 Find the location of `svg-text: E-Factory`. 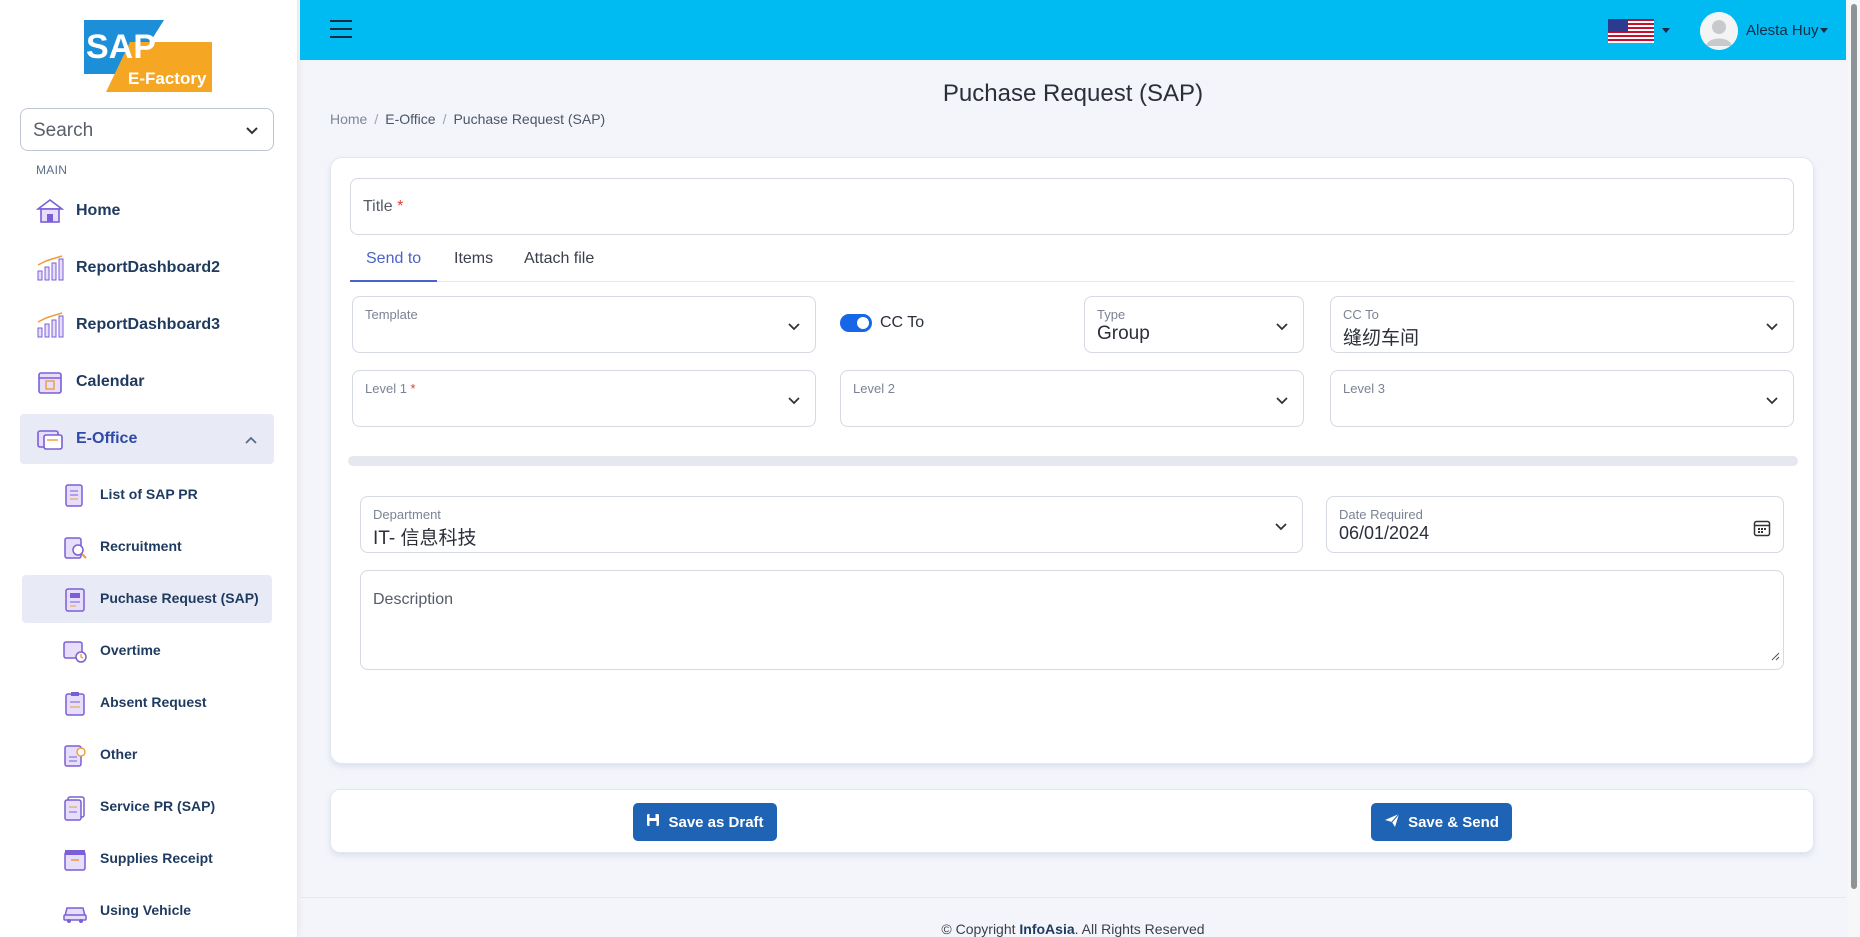

svg-text: E-Factory is located at coordinates (167, 78).